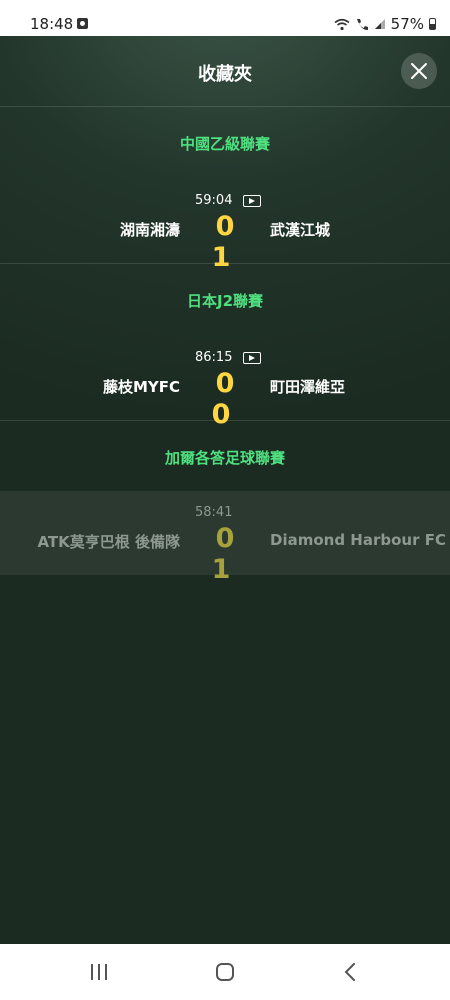 The image size is (450, 1000). I want to click on match-clock: 58:41, so click(214, 512).